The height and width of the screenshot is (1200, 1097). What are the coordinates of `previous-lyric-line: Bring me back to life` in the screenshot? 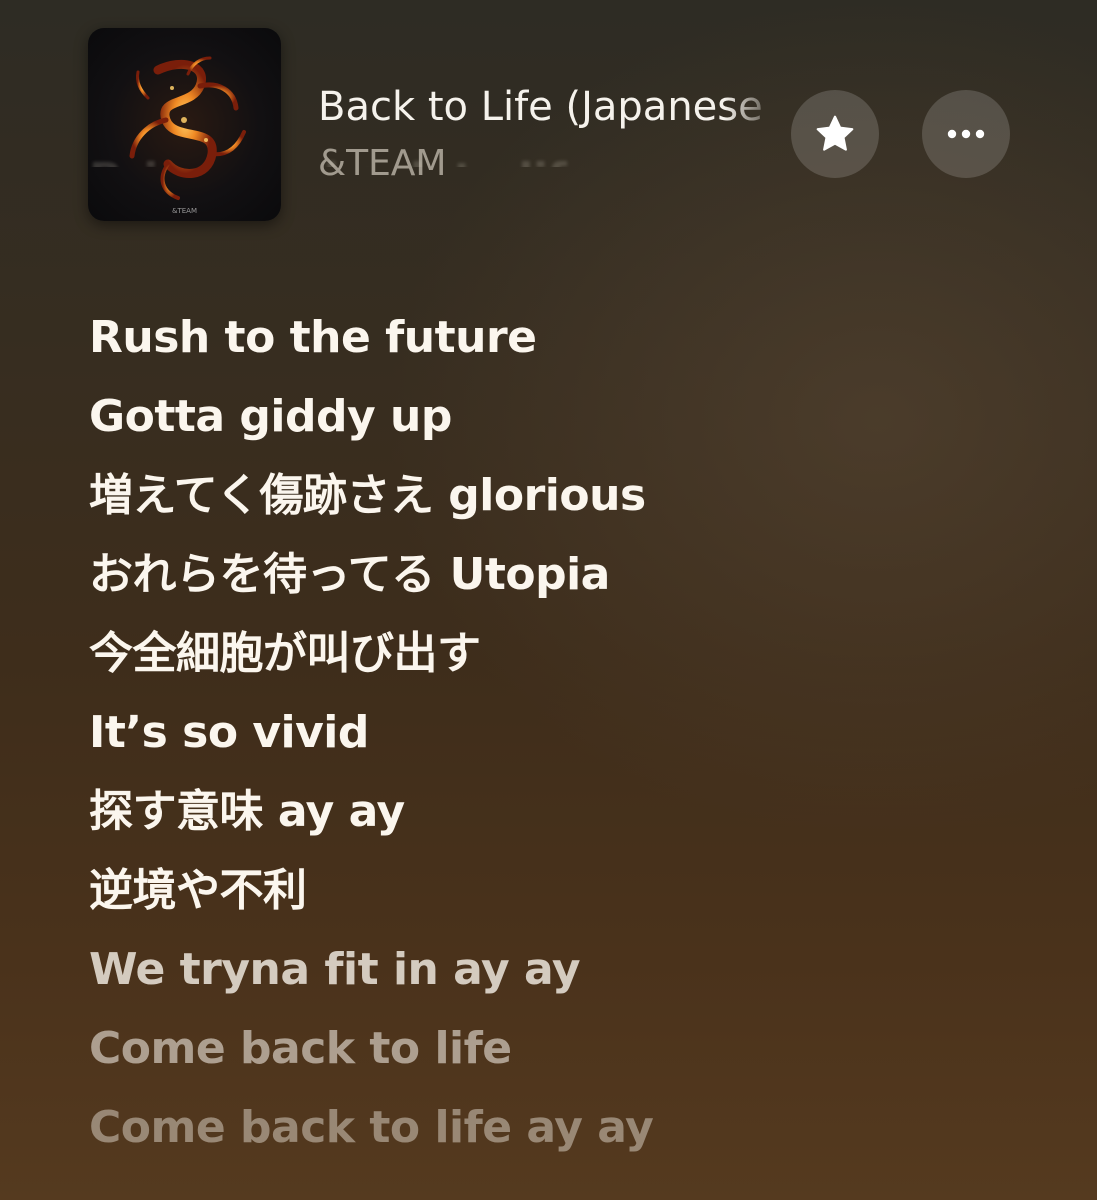 It's located at (569, 153).